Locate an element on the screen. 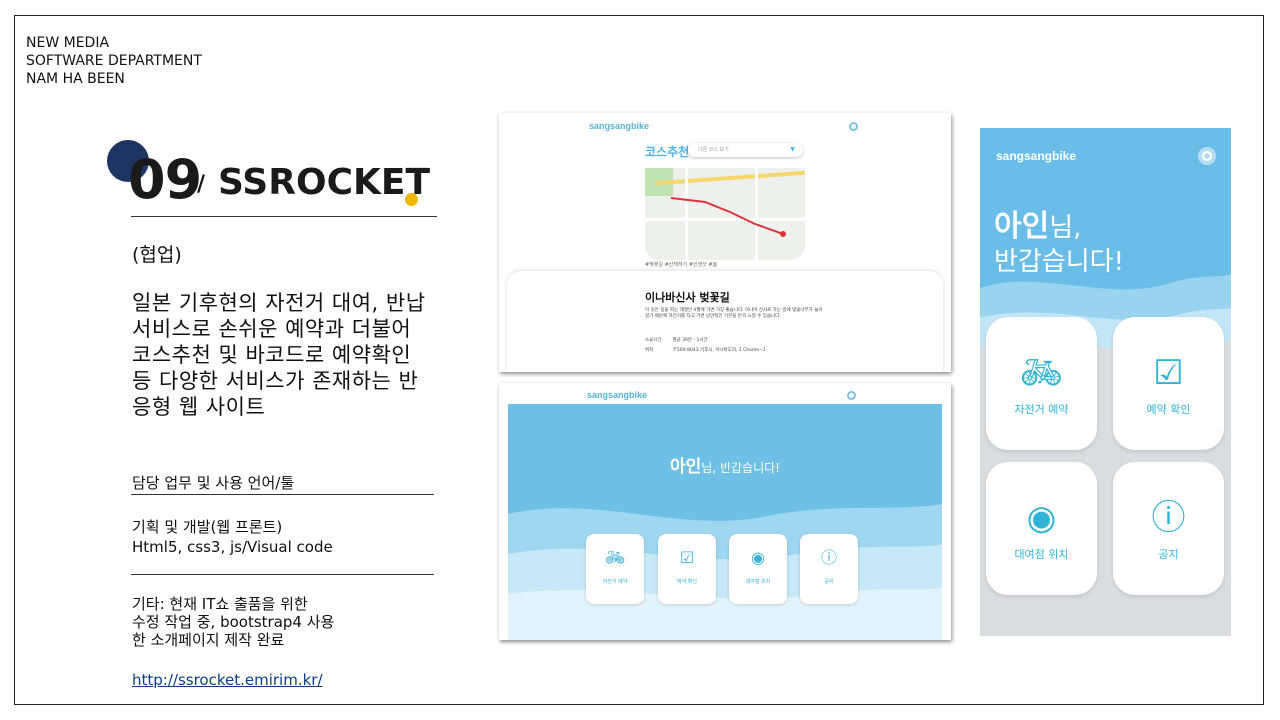 The width and height of the screenshot is (1280, 720). course-info-row: 소요시간 평균 30분 - 1시간 is located at coordinates (676, 340).